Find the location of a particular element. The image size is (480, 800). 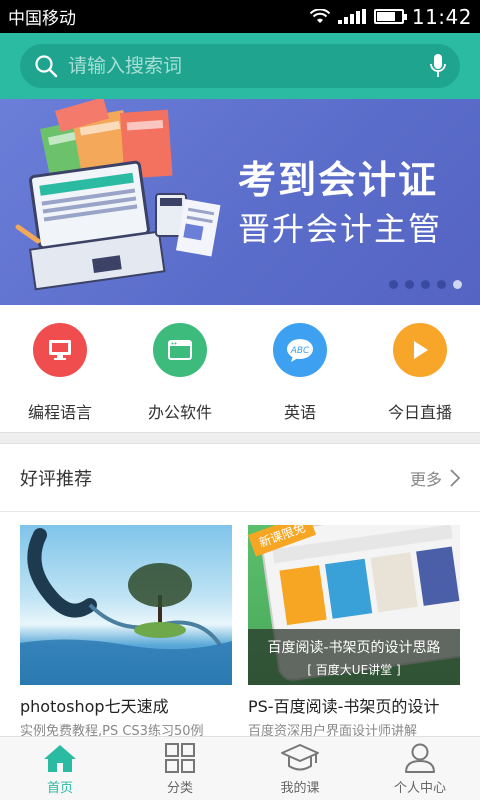

microphone-icon is located at coordinates (438, 66).